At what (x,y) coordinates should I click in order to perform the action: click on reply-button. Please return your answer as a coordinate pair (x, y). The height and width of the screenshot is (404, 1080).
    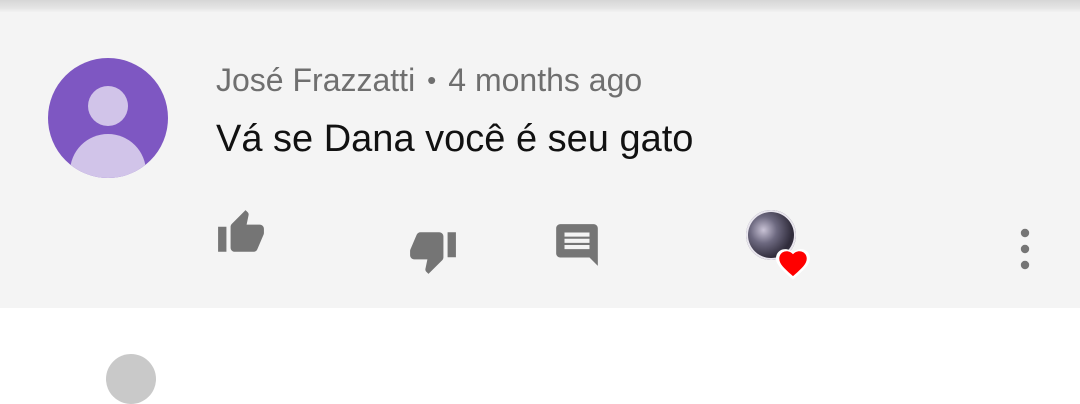
    Looking at the image, I should click on (577, 245).